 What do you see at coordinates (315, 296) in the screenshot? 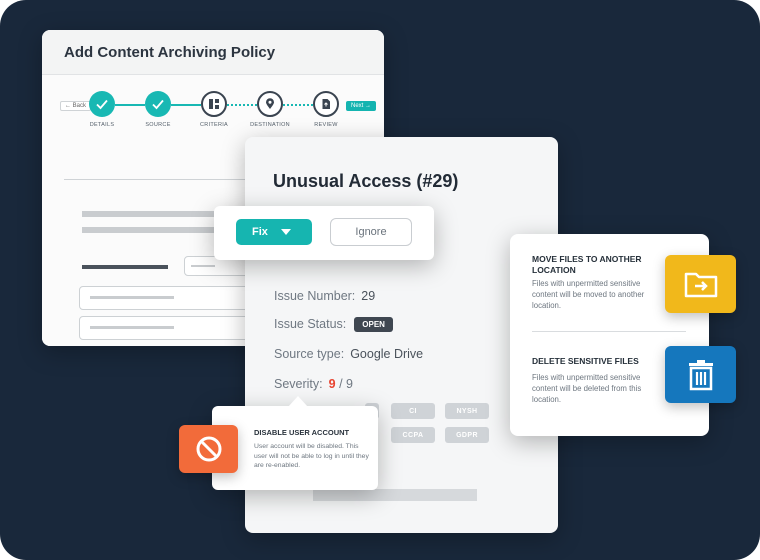
I see `issue-number-label: Issue Number:` at bounding box center [315, 296].